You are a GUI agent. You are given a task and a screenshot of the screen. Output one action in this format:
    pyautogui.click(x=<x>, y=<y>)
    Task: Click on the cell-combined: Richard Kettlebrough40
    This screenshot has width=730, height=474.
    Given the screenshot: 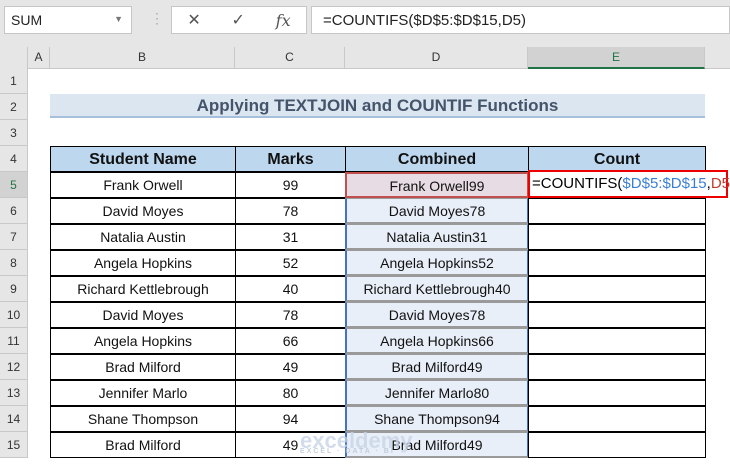 What is the action you would take?
    pyautogui.click(x=437, y=289)
    